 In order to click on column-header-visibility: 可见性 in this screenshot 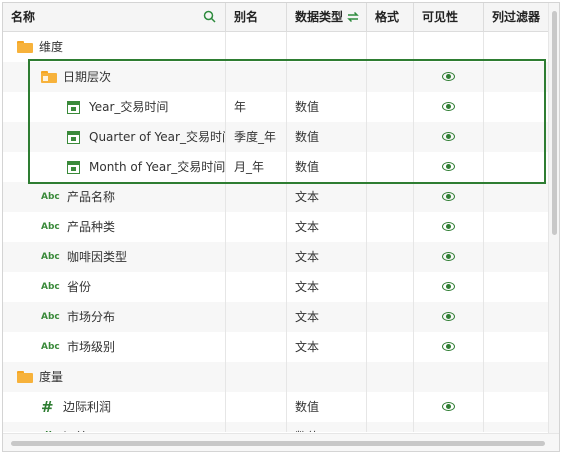, I will do `click(449, 17)`.